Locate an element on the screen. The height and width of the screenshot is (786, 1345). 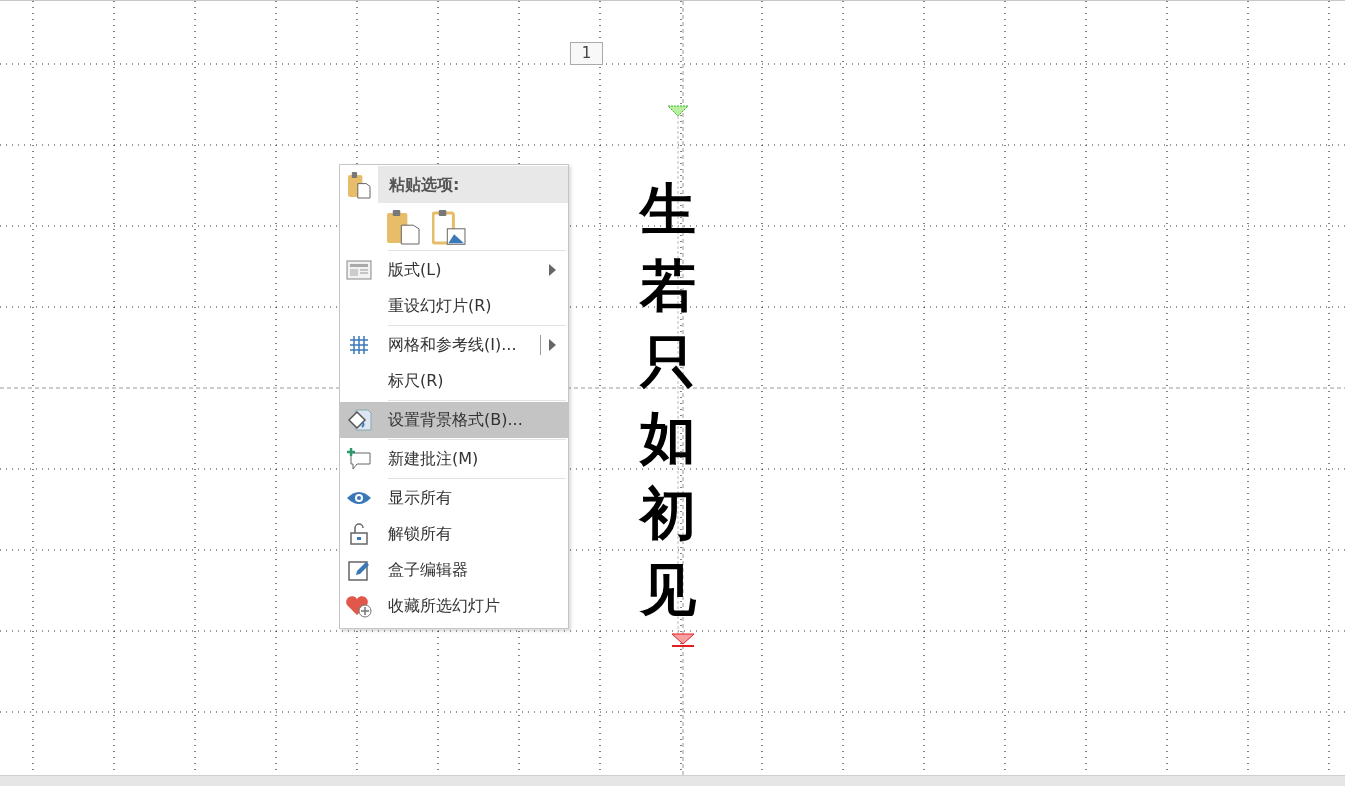
paste-as-picture-icon is located at coordinates (449, 227).